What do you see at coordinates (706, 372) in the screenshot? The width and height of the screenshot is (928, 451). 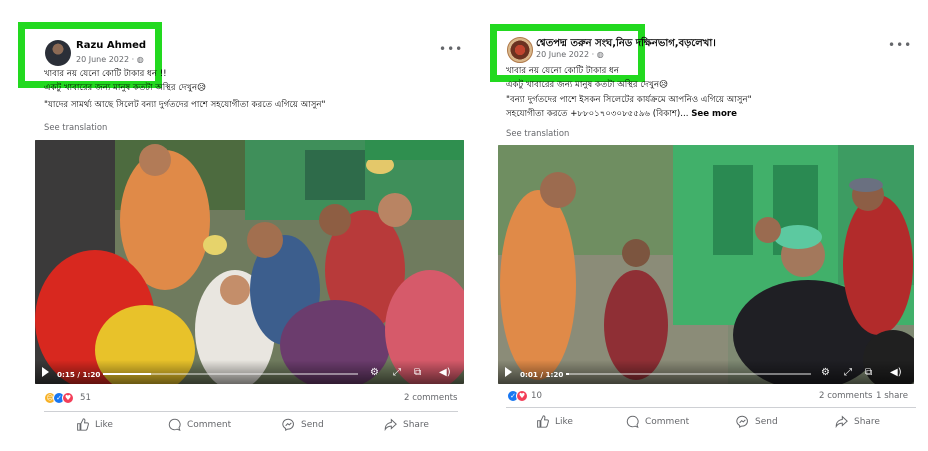 I see `video-controls: 0:01 / 1:20 ⚙ ⤢ ⧉ ◀)` at bounding box center [706, 372].